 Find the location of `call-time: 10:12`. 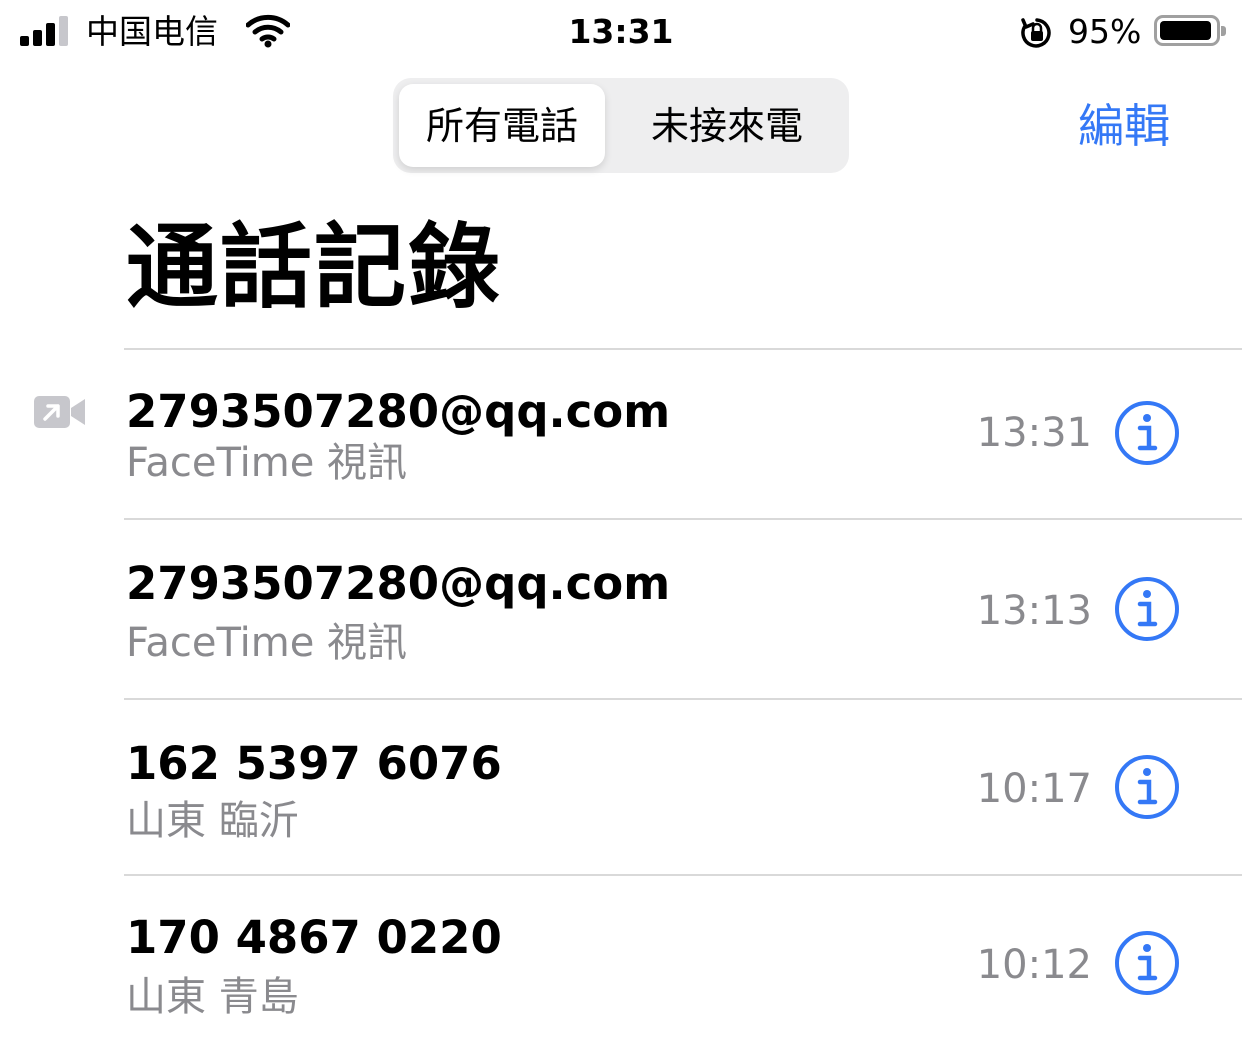

call-time: 10:12 is located at coordinates (1034, 965).